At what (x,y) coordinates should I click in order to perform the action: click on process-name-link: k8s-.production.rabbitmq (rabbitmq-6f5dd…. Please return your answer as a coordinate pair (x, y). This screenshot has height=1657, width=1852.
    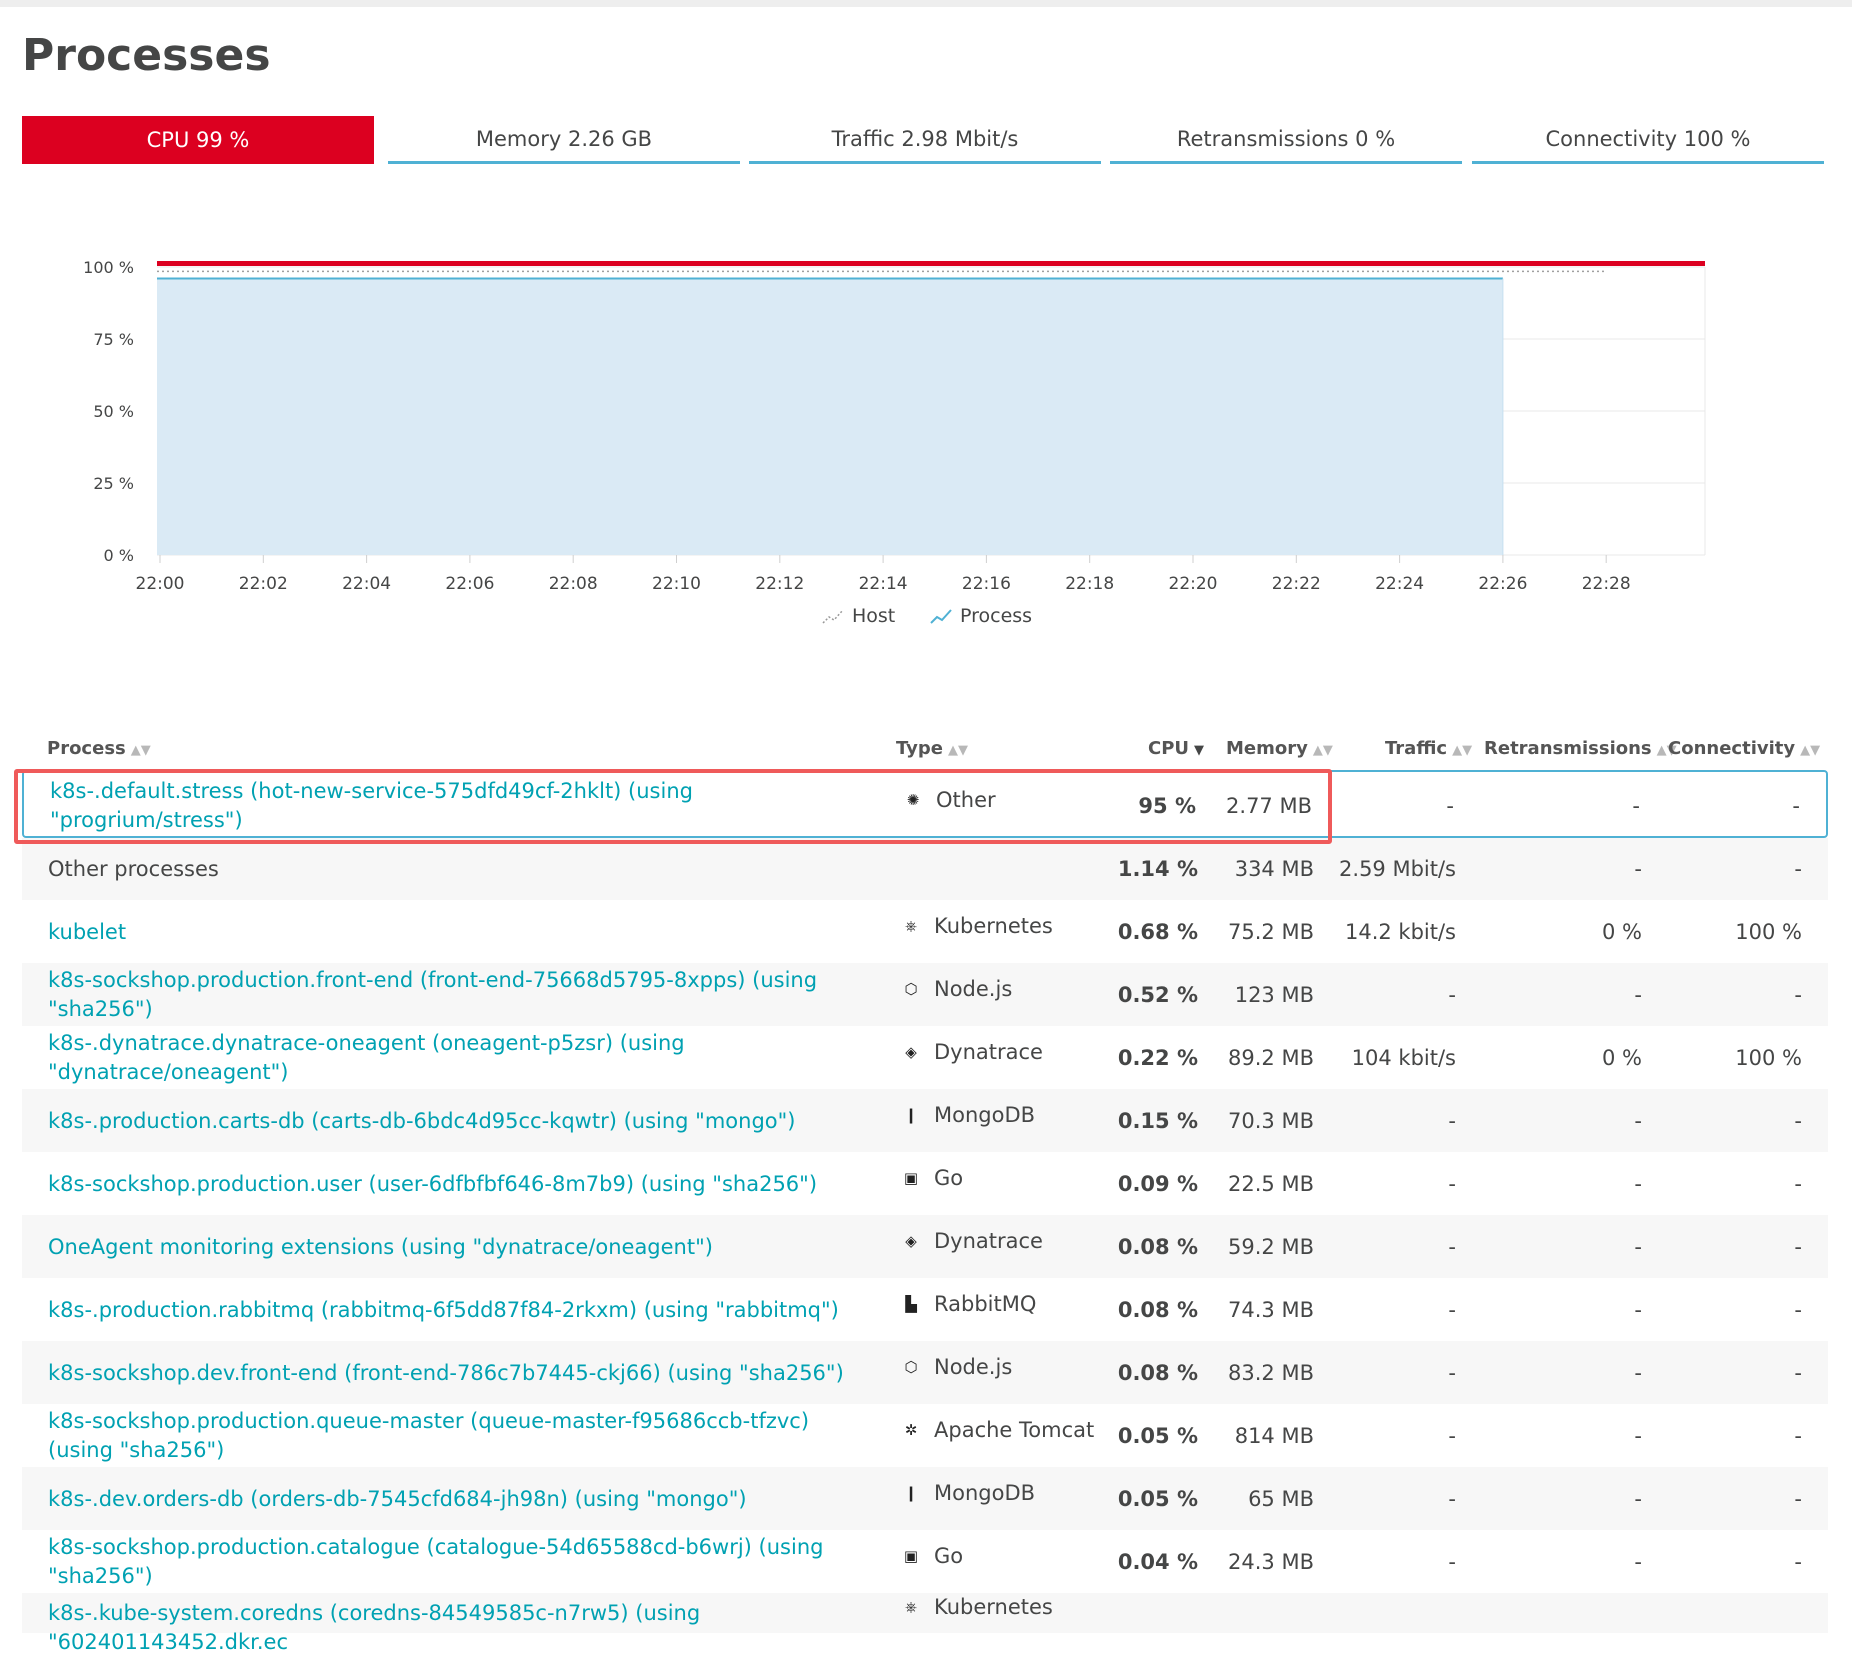
    Looking at the image, I should click on (463, 1310).